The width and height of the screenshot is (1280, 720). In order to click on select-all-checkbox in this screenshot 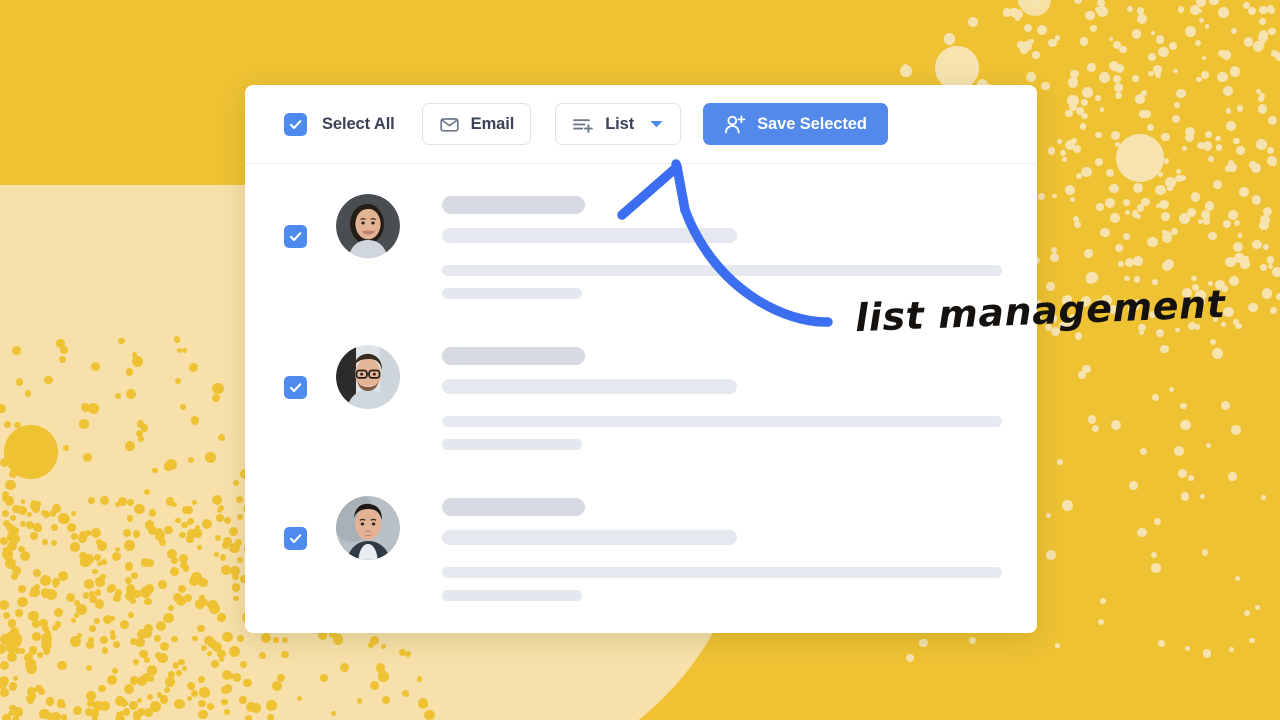, I will do `click(295, 124)`.